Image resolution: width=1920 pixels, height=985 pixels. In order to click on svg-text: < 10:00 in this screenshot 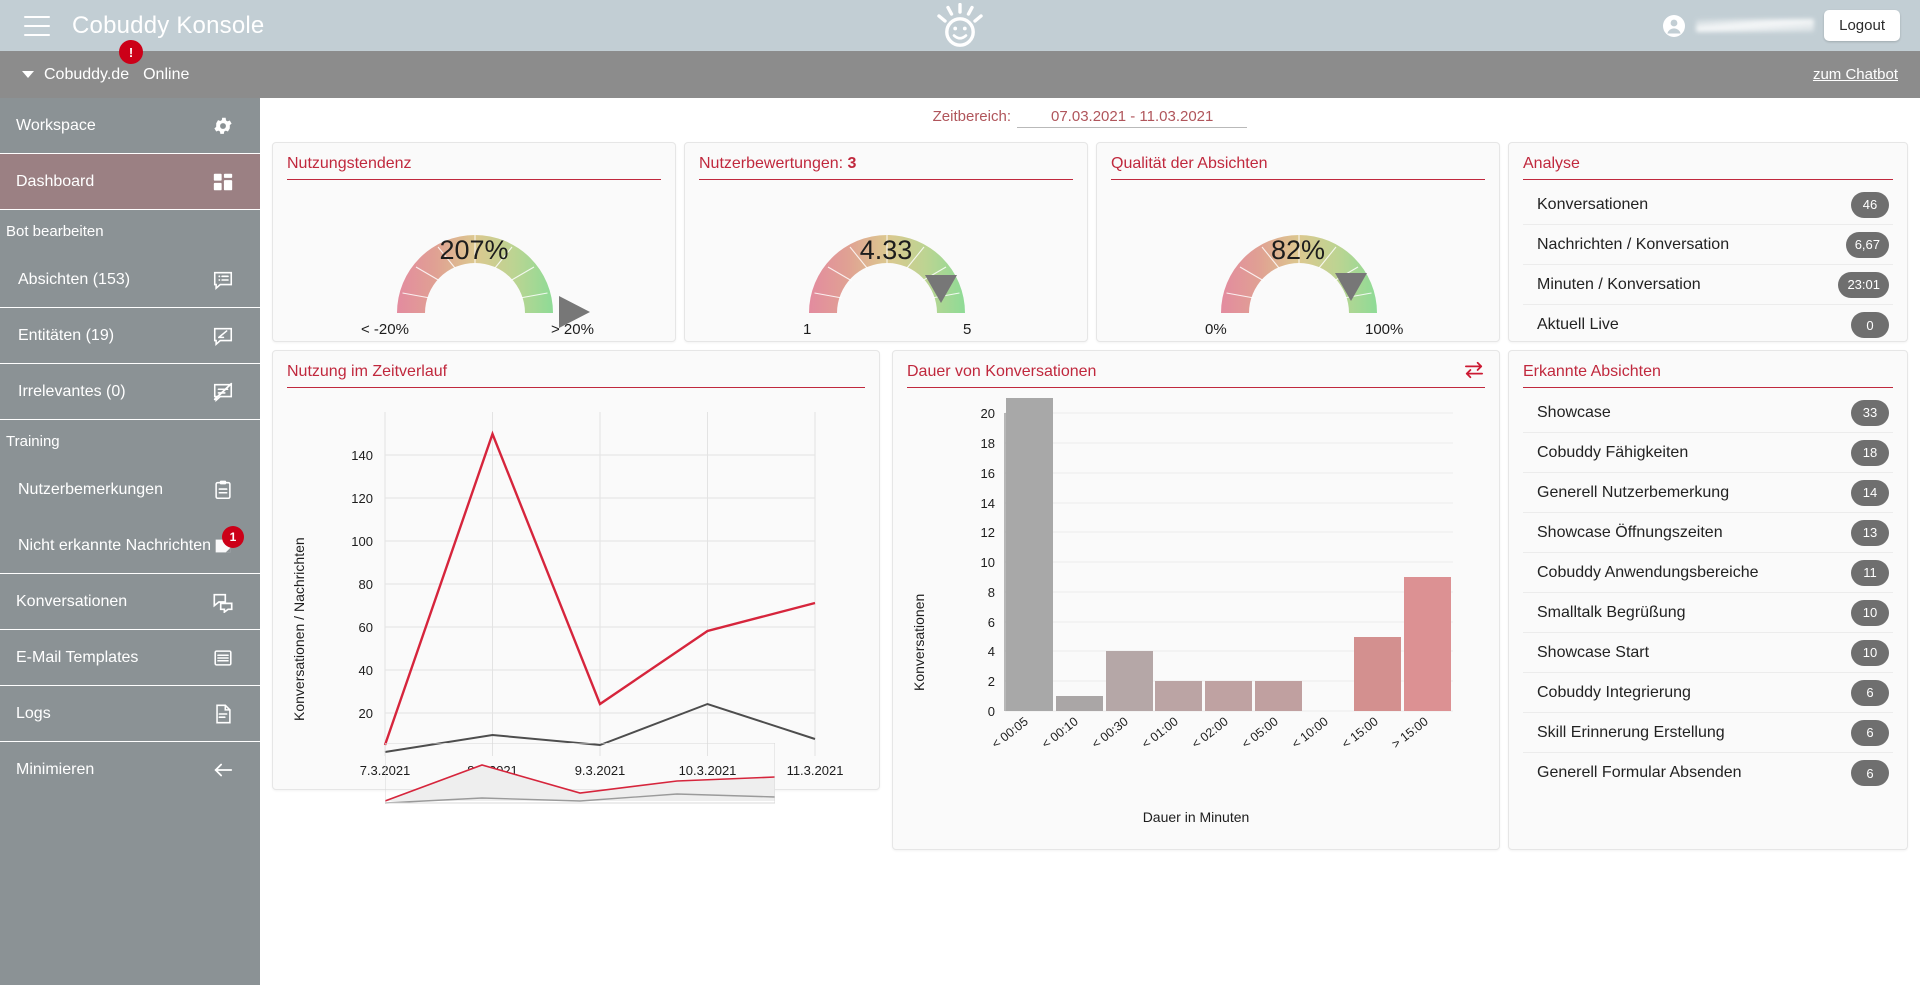, I will do `click(1310, 732)`.